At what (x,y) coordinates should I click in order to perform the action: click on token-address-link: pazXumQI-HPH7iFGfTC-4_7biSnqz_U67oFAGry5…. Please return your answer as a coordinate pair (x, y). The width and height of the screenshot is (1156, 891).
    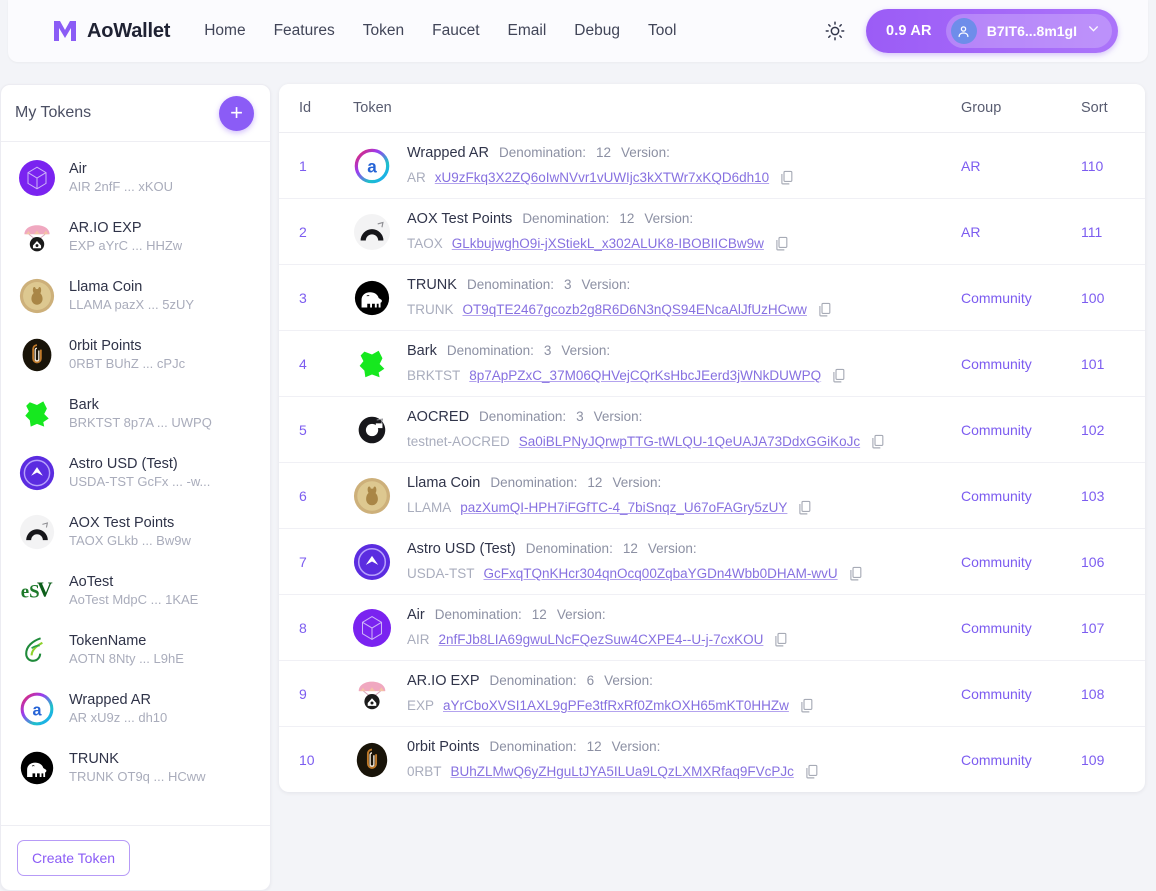
    Looking at the image, I should click on (623, 507).